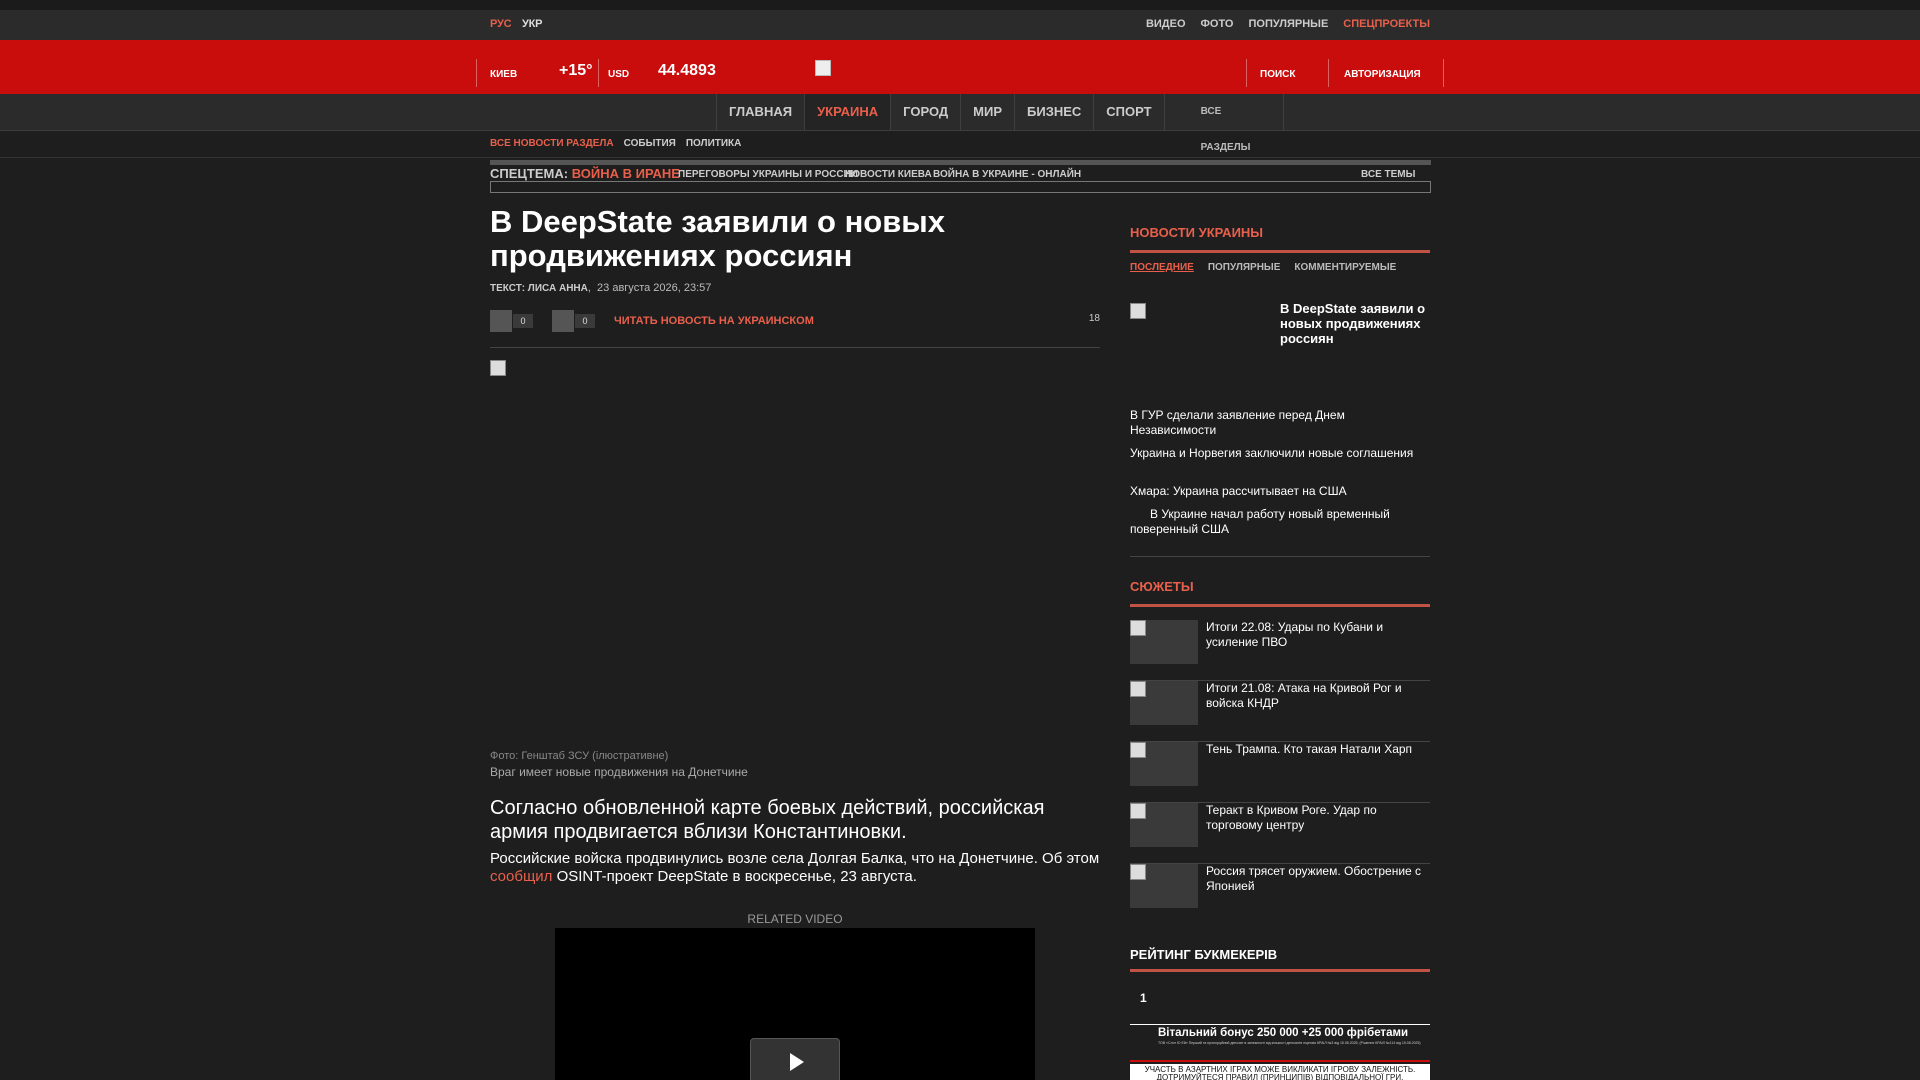 This screenshot has width=1920, height=1080. Describe the element at coordinates (1007, 174) in the screenshot. I see `theme-link-war-online: ВОЙНА В УКРАИНЕ - ОНЛАЙН` at that location.